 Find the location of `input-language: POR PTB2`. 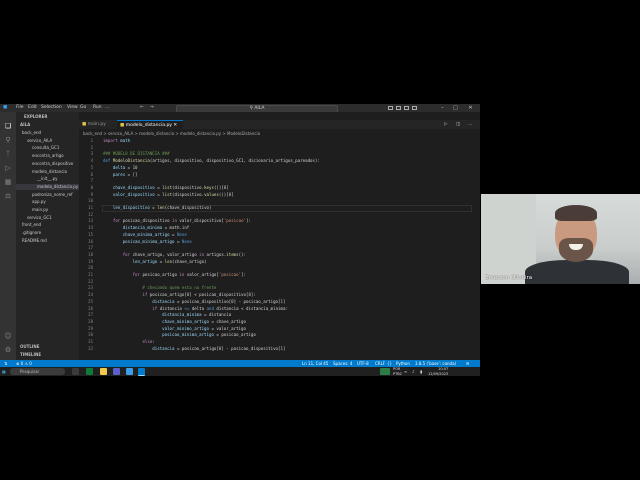

input-language: POR PTB2 is located at coordinates (397, 371).